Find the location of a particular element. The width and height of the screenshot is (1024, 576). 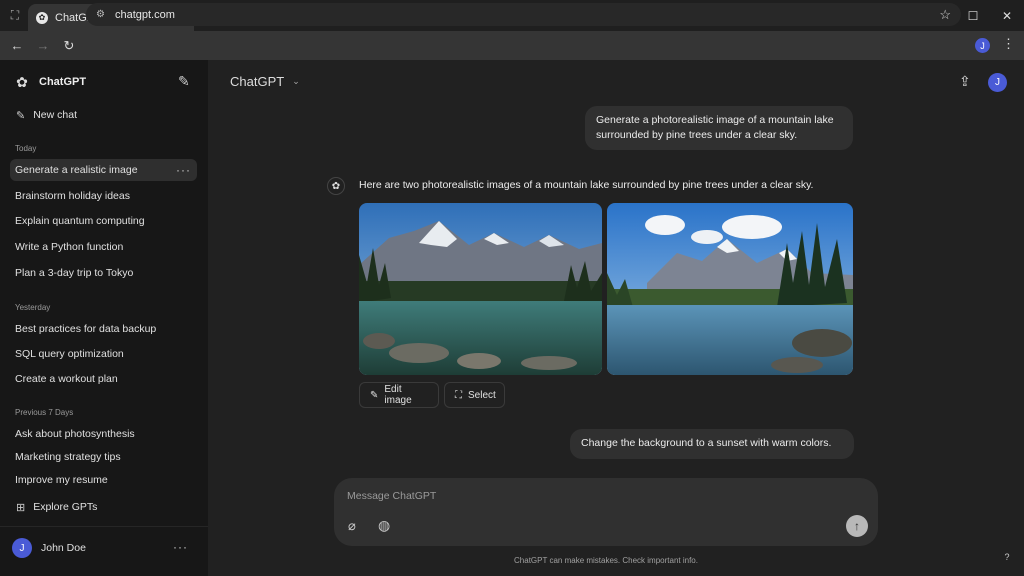

sidebar-item-label: Brainstorm holiday ideas is located at coordinates (72, 196).